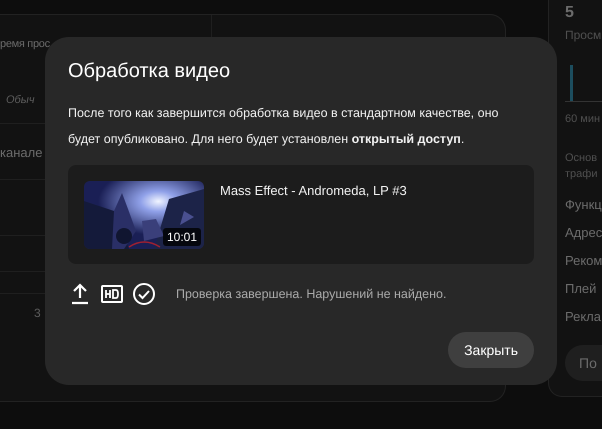  I want to click on source-label: Реком, so click(583, 261).